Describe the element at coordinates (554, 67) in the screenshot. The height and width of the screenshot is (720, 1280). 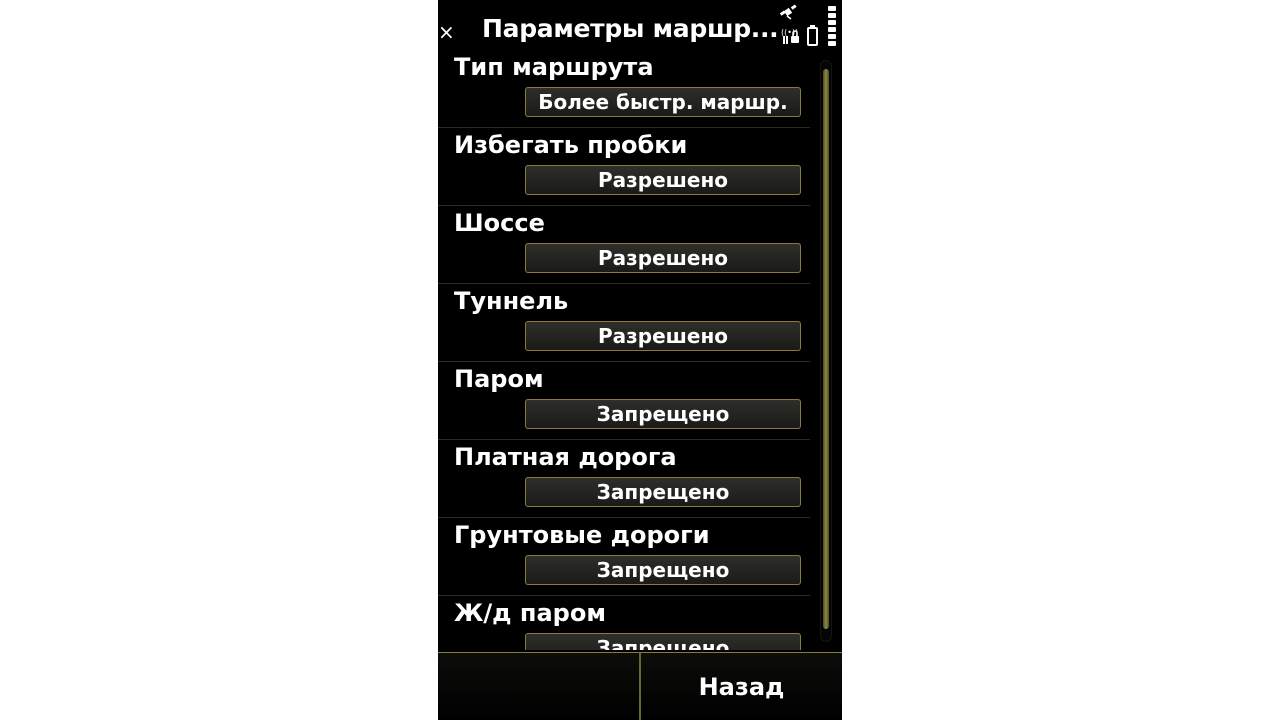
I see `setting-label: Тип маршрута` at that location.